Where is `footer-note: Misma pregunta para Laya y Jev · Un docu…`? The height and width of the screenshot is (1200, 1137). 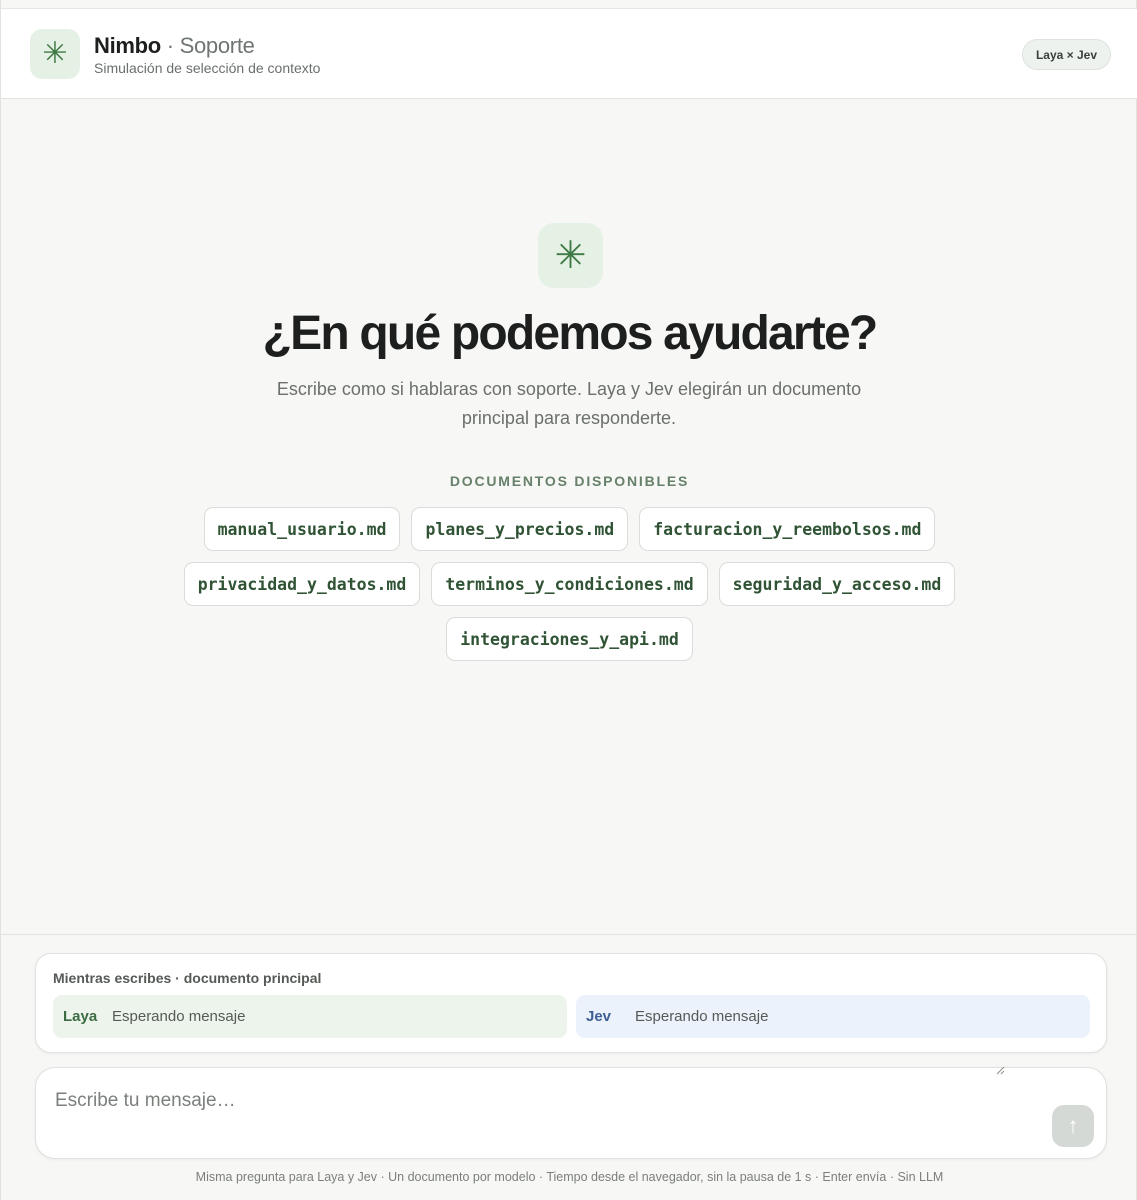 footer-note: Misma pregunta para Laya y Jev · Un docu… is located at coordinates (569, 1177).